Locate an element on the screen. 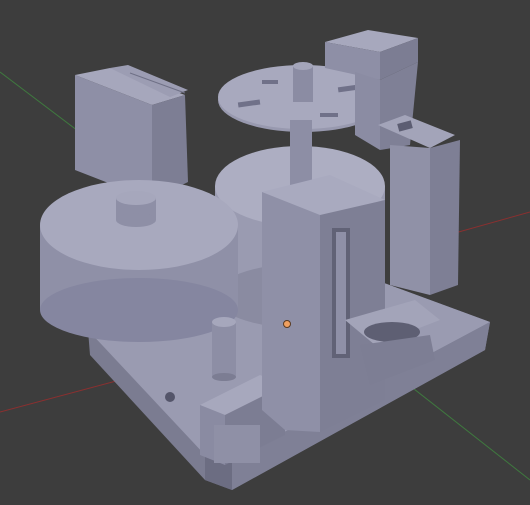 Image resolution: width=530 pixels, height=505 pixels. large-cylinder is located at coordinates (139, 261).